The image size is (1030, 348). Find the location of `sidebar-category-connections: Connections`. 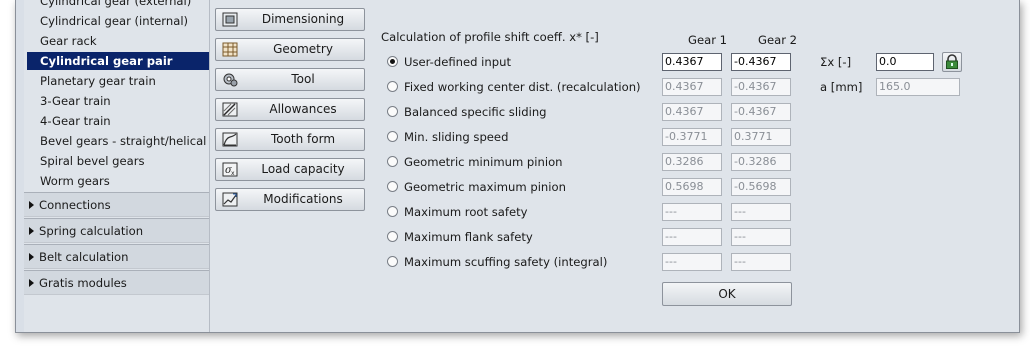

sidebar-category-connections: Connections is located at coordinates (123, 204).